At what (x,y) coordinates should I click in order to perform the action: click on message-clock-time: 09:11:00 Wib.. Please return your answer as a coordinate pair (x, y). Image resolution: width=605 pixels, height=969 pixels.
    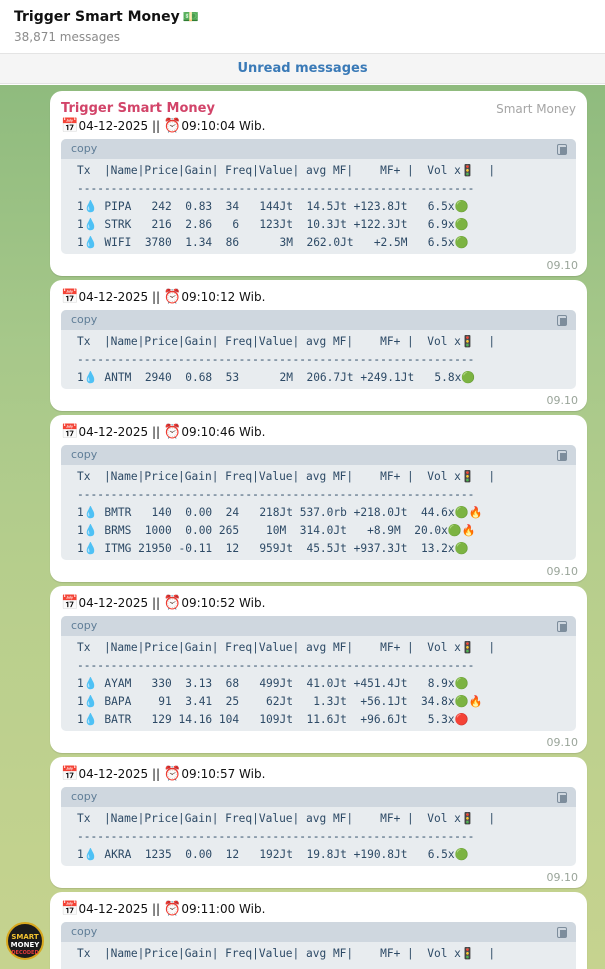
    Looking at the image, I should click on (223, 909).